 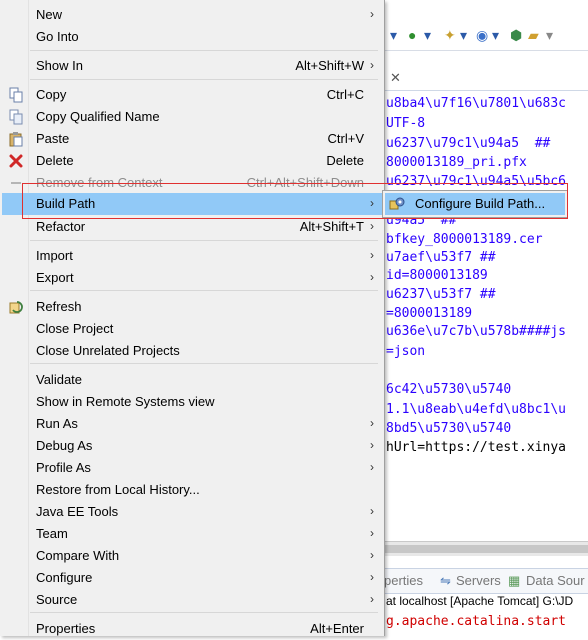 I want to click on close-icon: ✕, so click(x=395, y=78).